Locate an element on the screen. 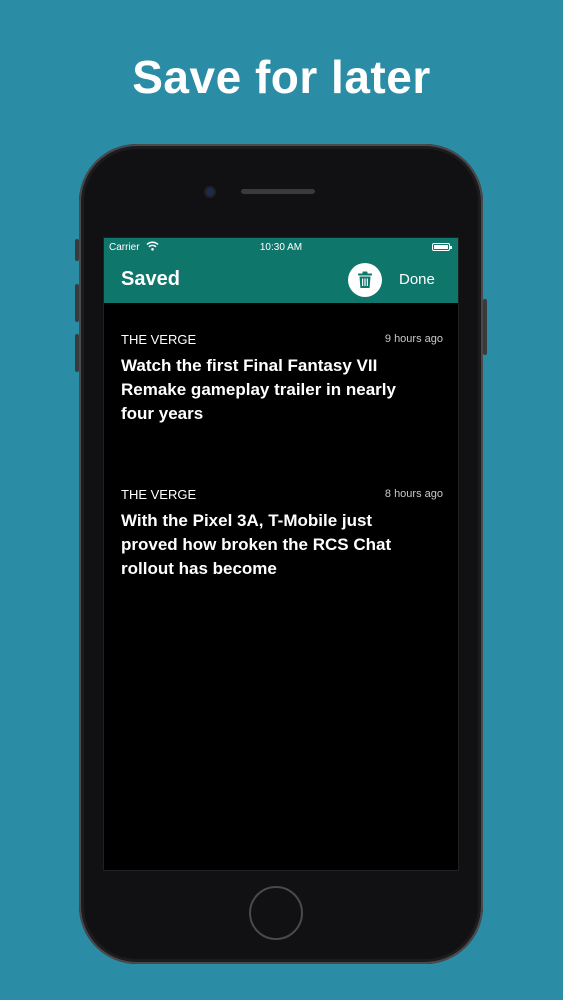 The image size is (563, 1000). done-button: Done is located at coordinates (417, 279).